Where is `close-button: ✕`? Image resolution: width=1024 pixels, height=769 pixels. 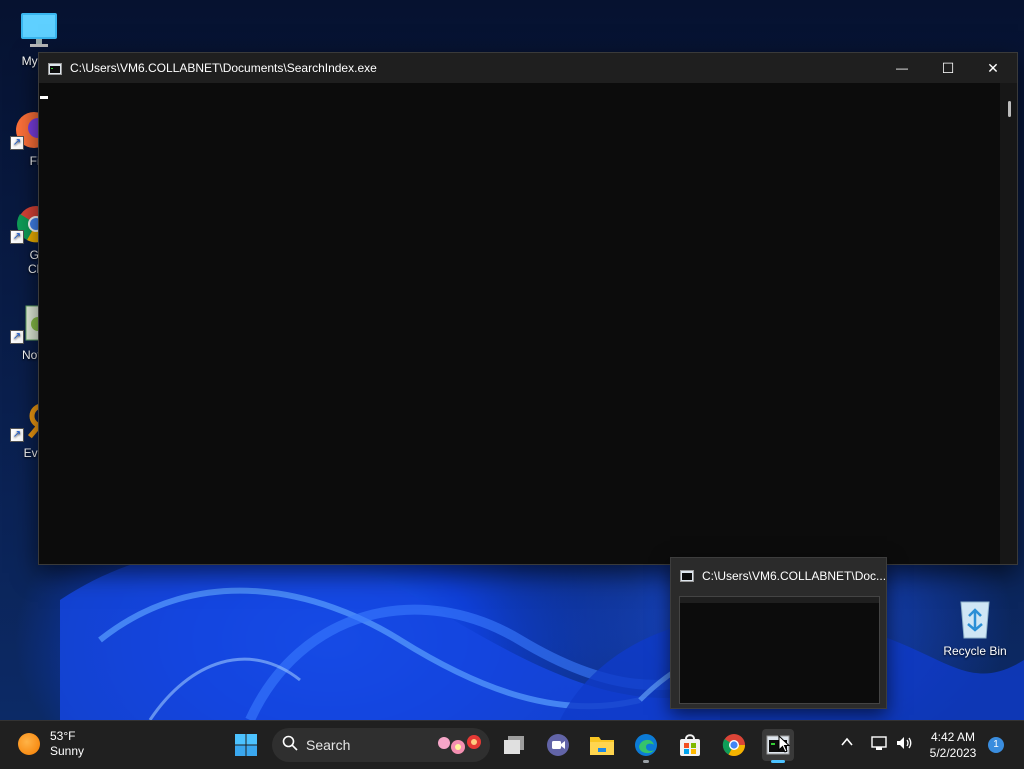 close-button: ✕ is located at coordinates (993, 68).